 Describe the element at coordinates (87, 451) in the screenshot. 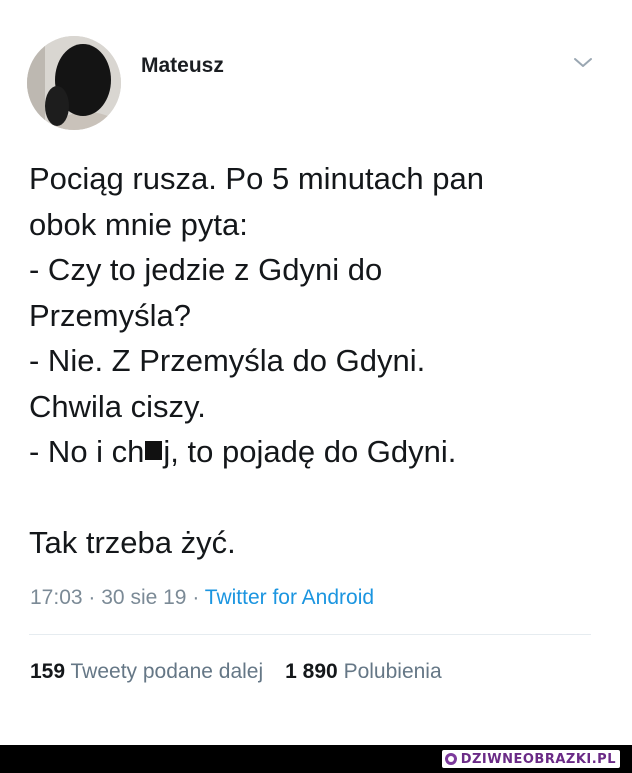

I see `censored-line-start: - No i ch` at that location.